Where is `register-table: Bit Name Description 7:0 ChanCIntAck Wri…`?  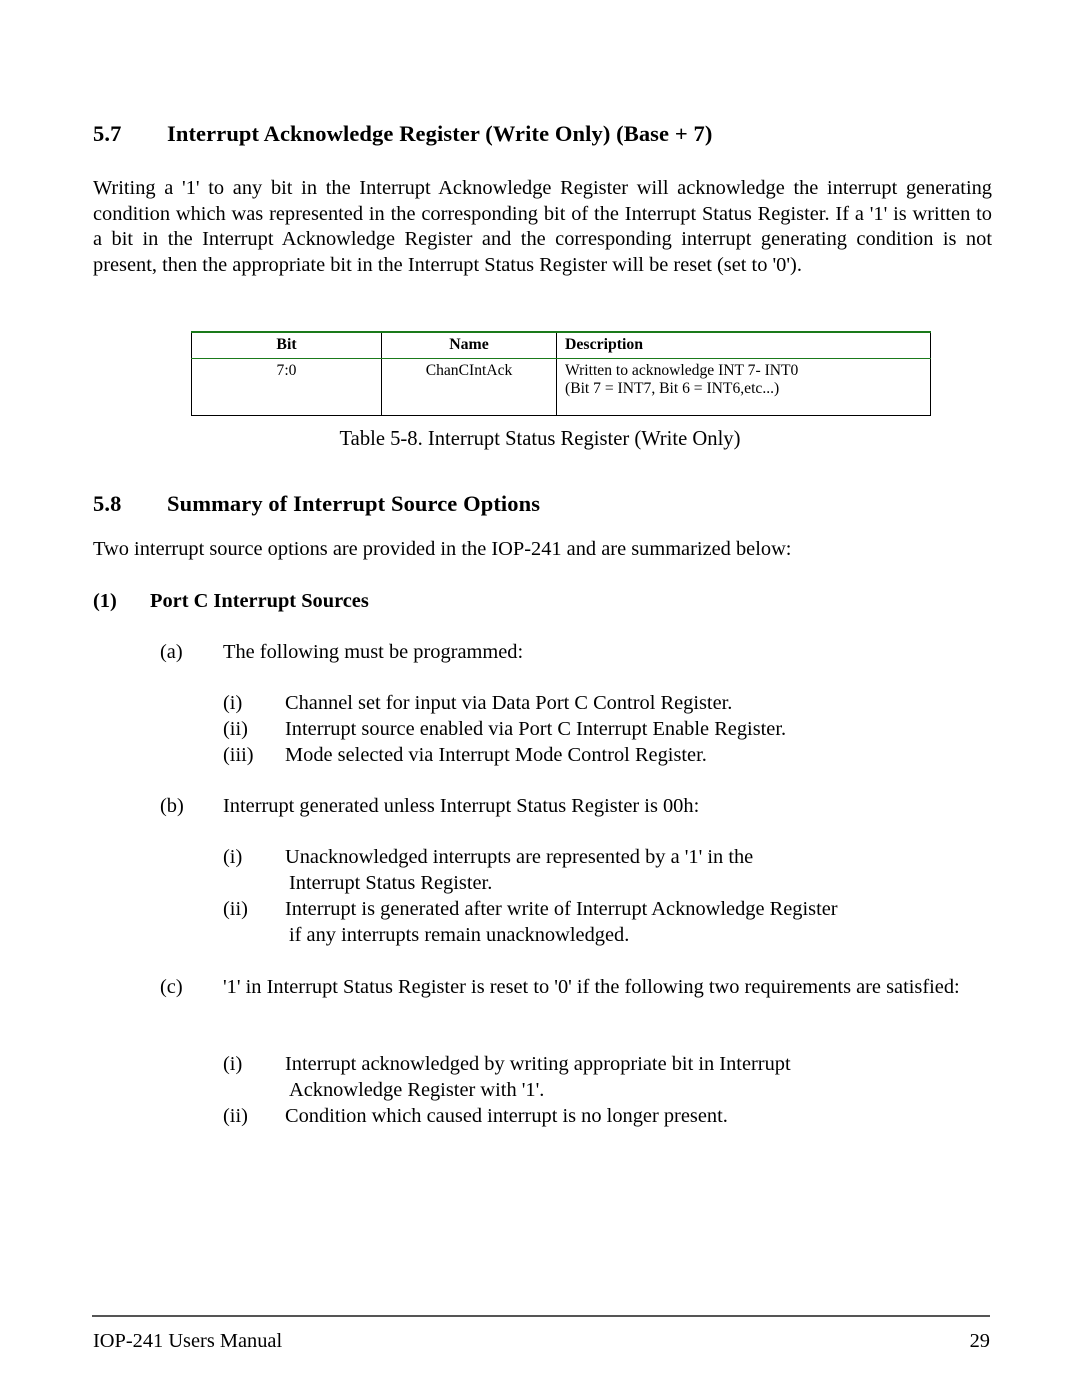
register-table: Bit Name Description 7:0 ChanCIntAck Wri… is located at coordinates (561, 373).